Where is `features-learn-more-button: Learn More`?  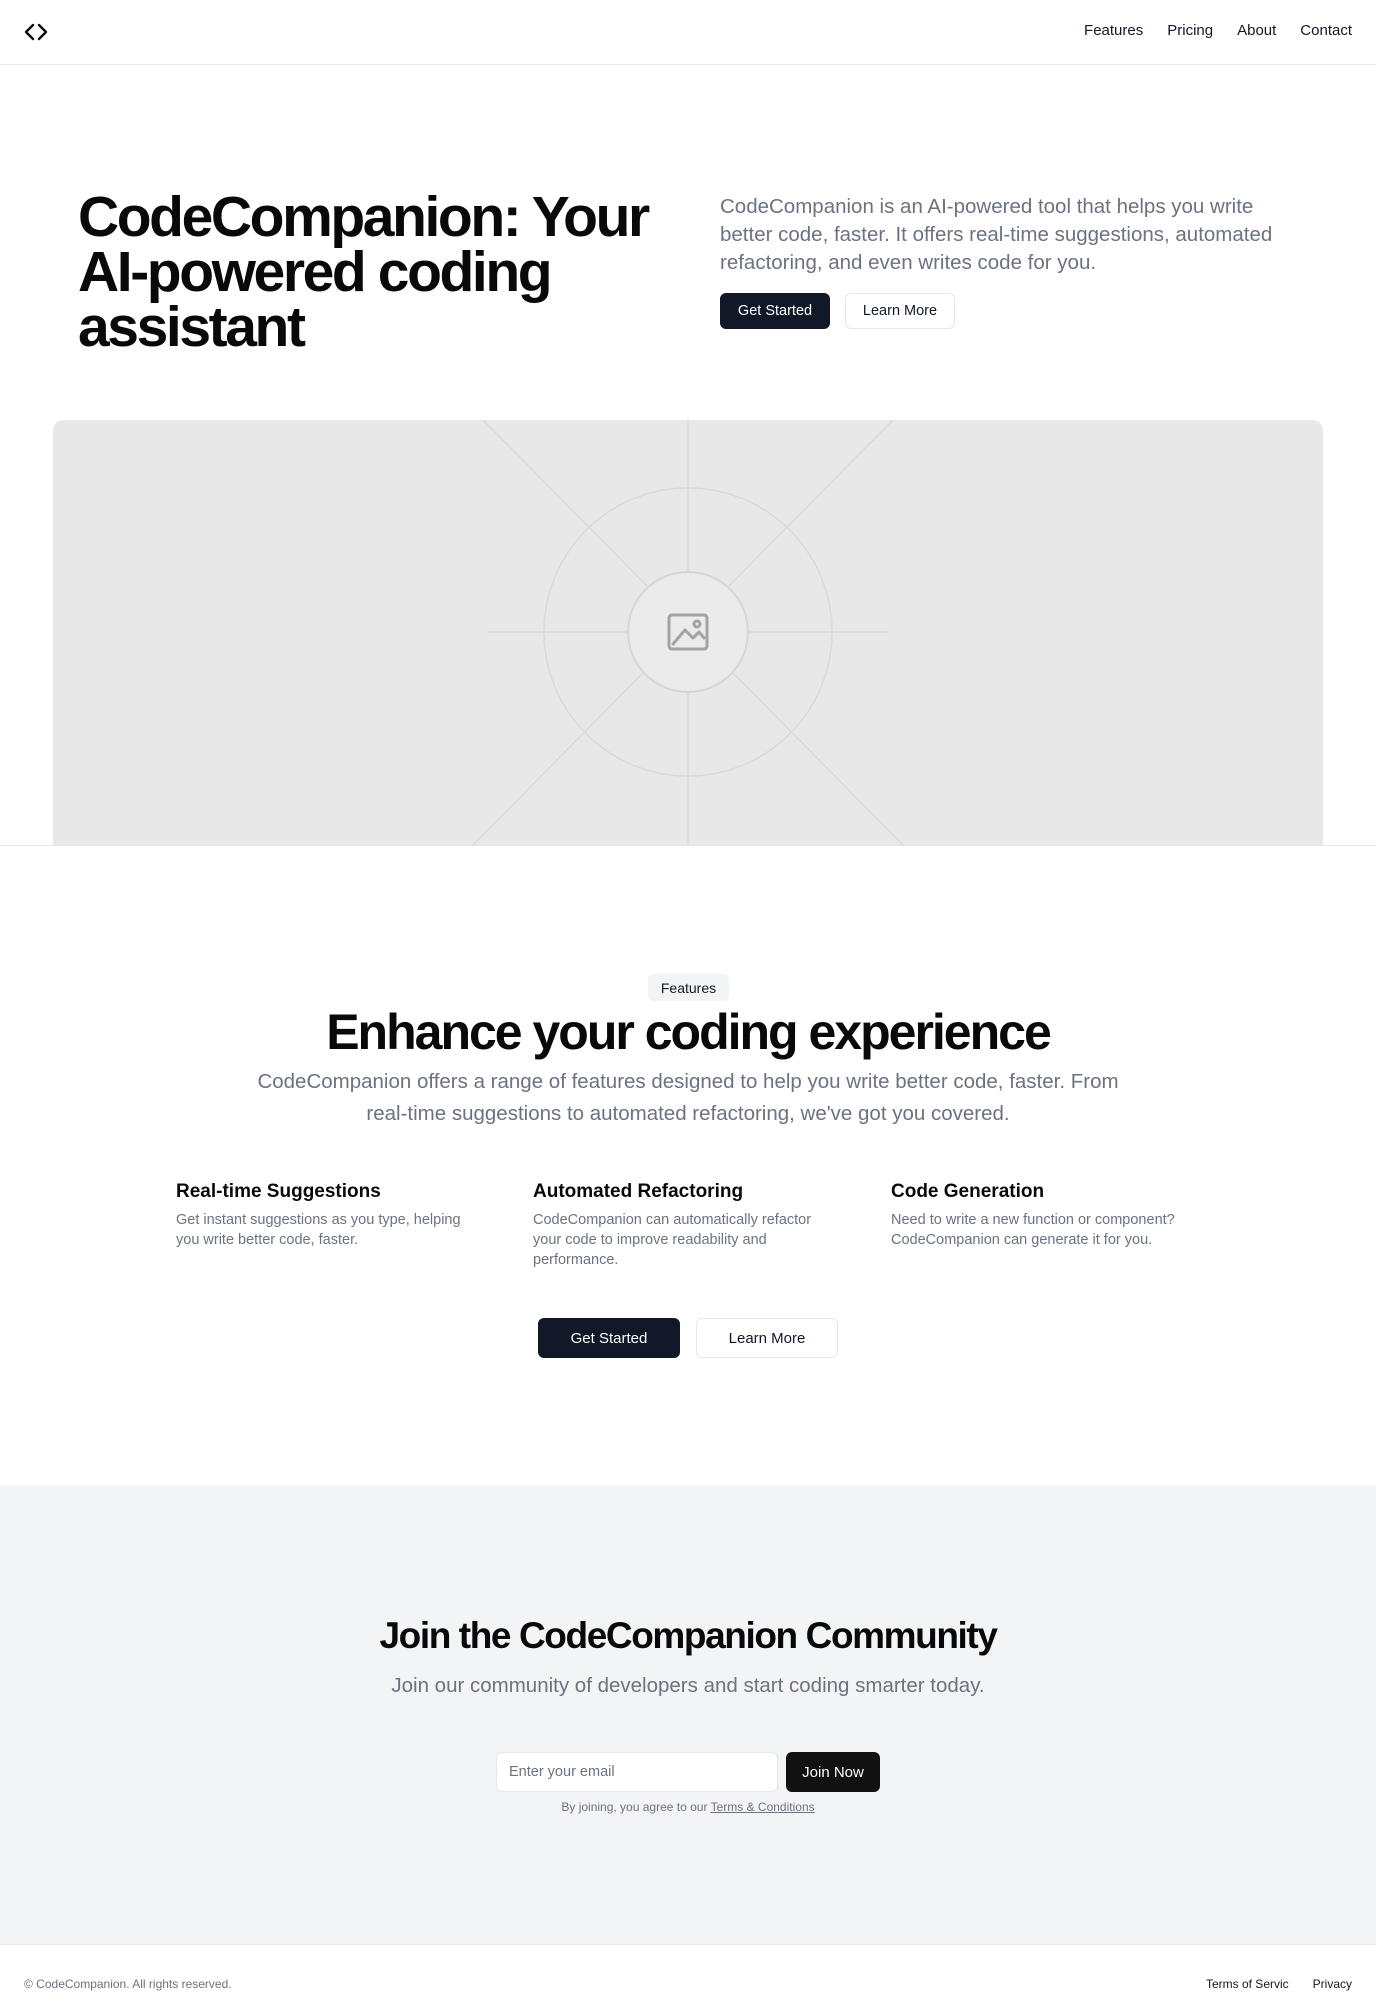
features-learn-more-button: Learn More is located at coordinates (767, 1338).